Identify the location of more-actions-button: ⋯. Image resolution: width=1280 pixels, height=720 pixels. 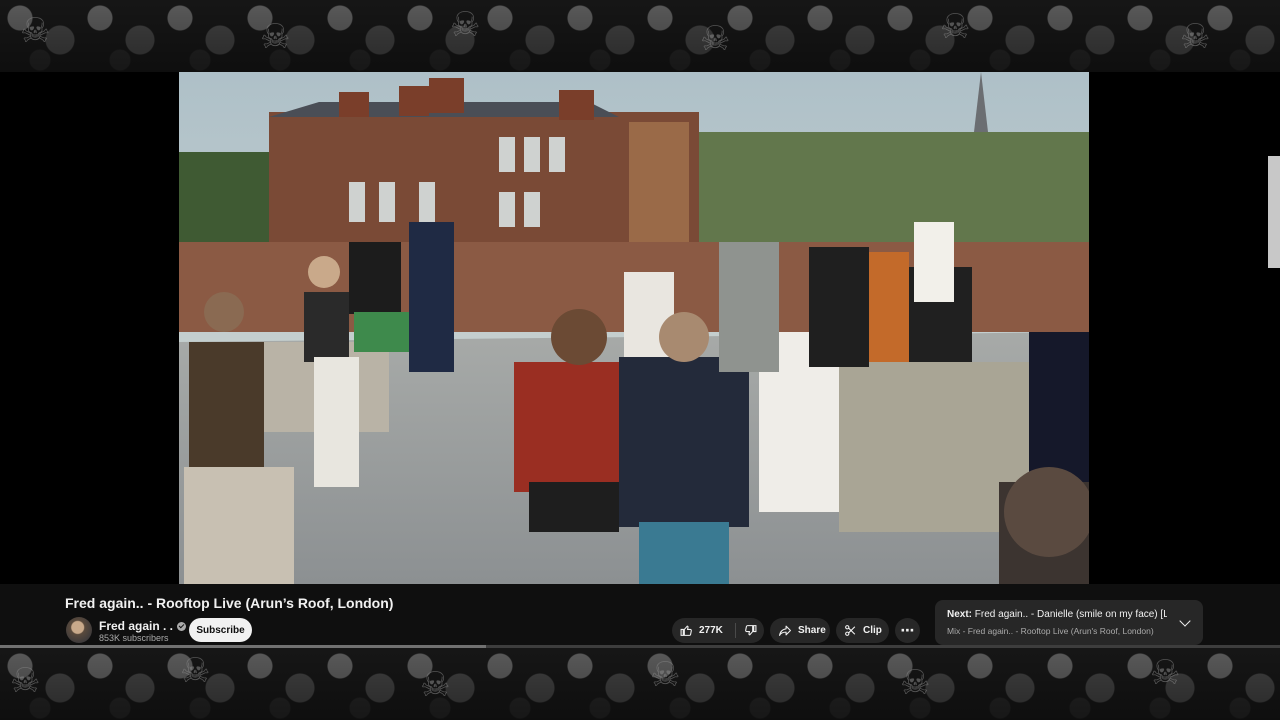
(907, 630).